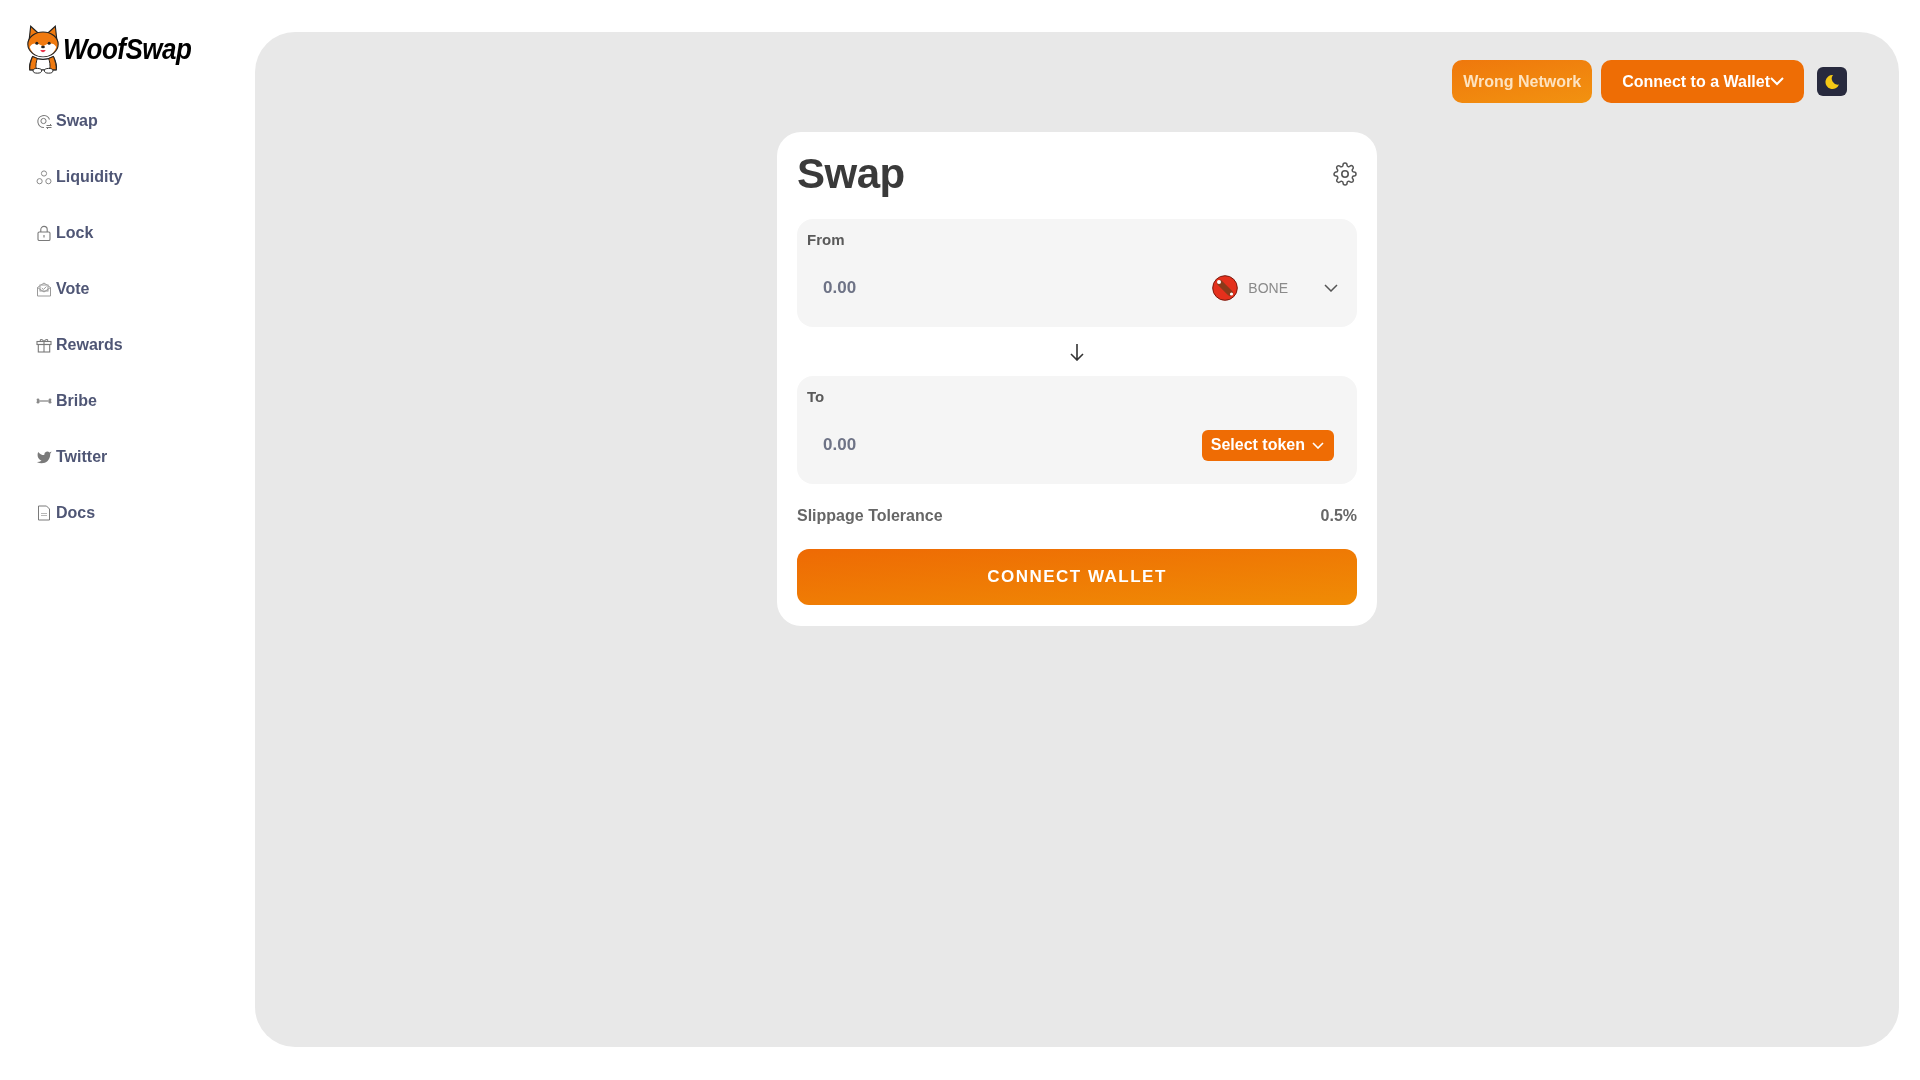 The image size is (1920, 1080). I want to click on bone-coin-icon, so click(1225, 288).